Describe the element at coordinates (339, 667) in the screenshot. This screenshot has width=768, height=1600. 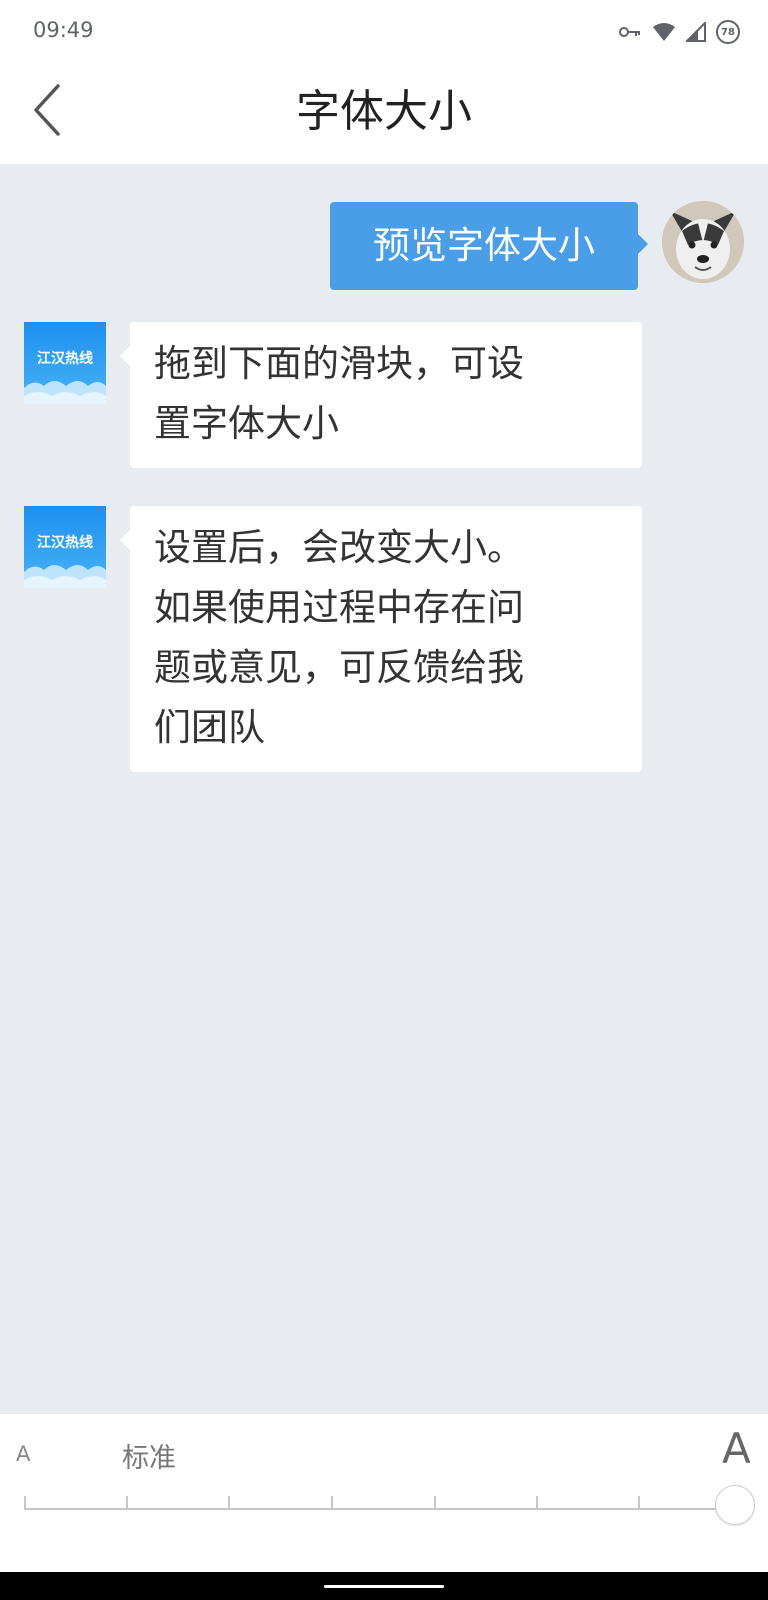
I see `message-line: 题或意见，可反馈给我` at that location.